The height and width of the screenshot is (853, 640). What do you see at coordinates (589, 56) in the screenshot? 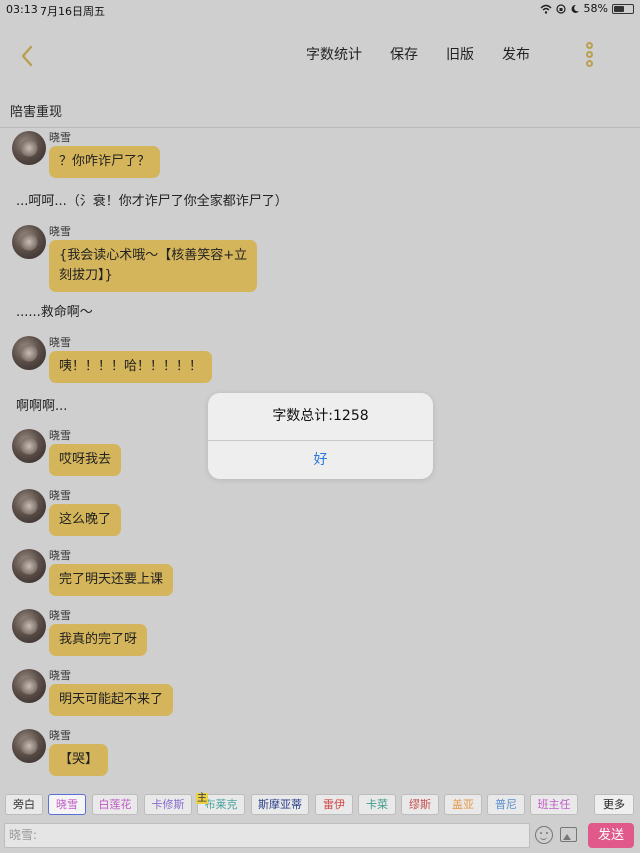
I see `more-options-icon` at bounding box center [589, 56].